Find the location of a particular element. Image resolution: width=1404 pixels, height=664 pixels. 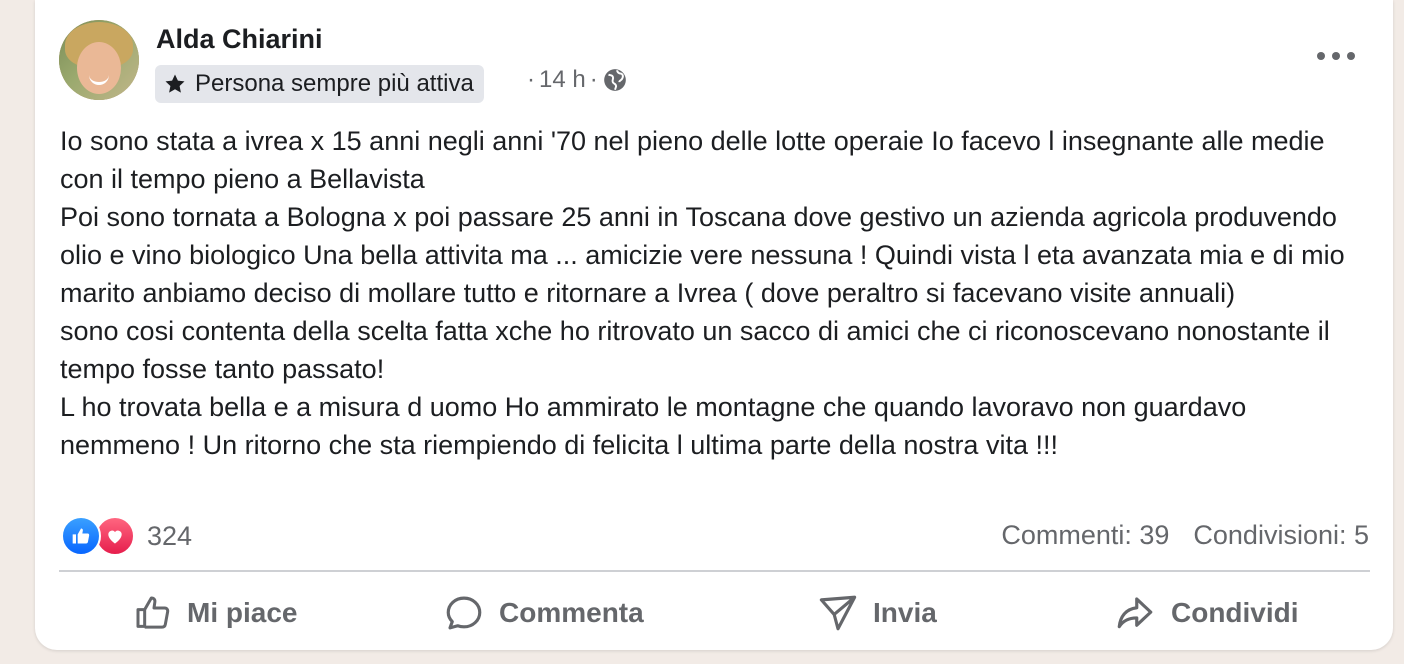

comments-count: Commenti: 39 is located at coordinates (1085, 535).